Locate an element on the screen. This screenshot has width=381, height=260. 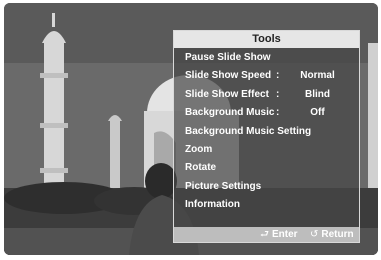
enter-hint: ⮐ Enter is located at coordinates (279, 234).